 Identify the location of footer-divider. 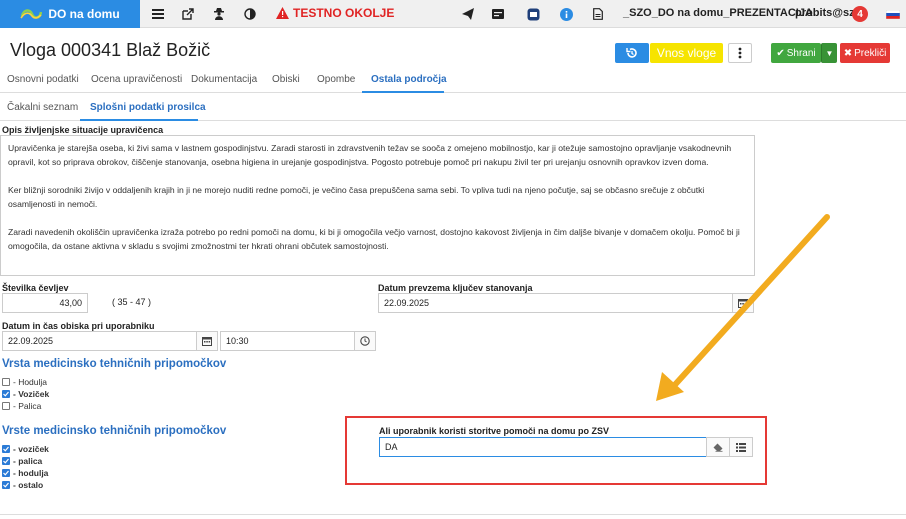
(453, 514).